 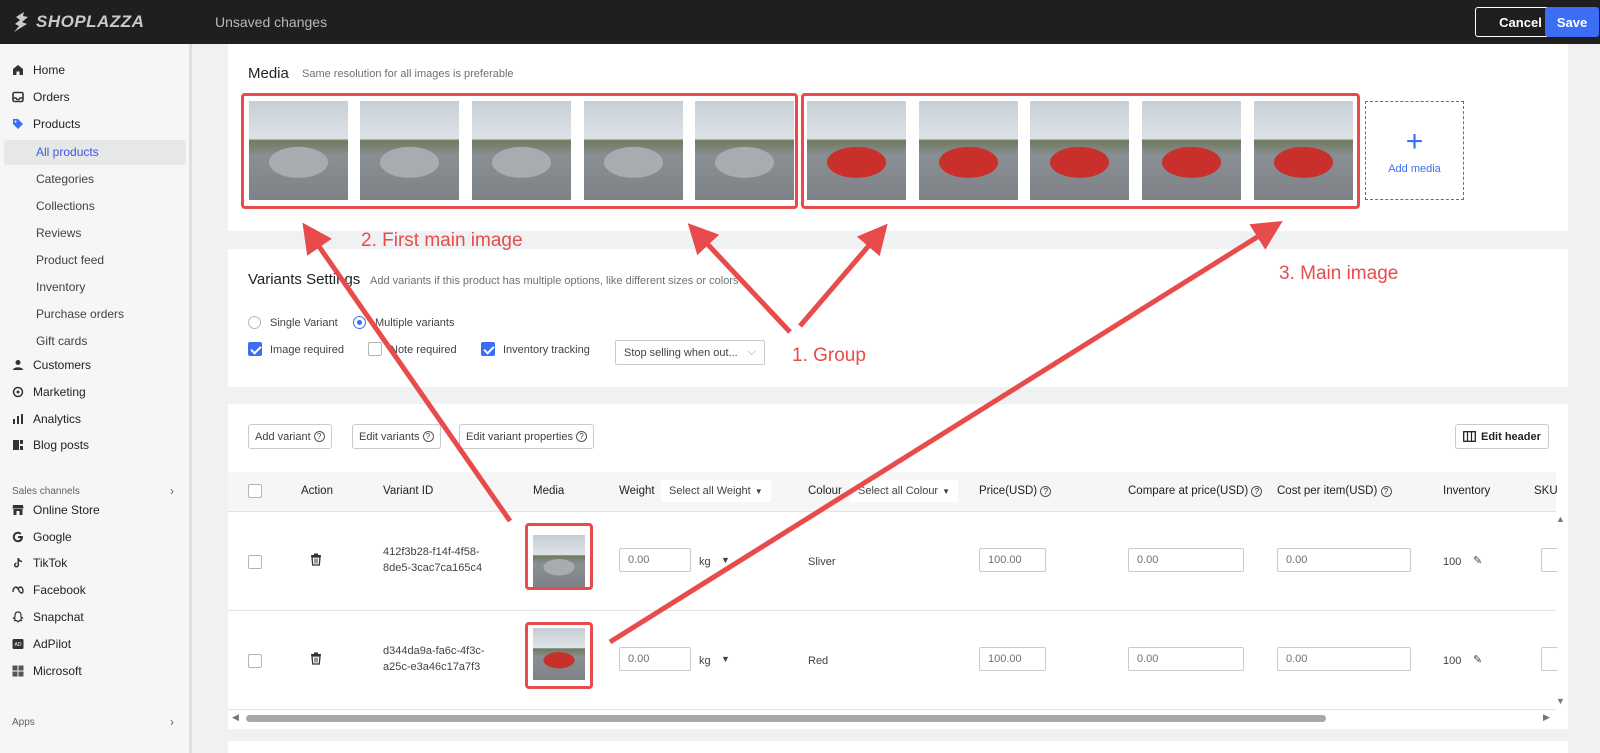 What do you see at coordinates (42, 537) in the screenshot?
I see `sidebar-channel-google: Google` at bounding box center [42, 537].